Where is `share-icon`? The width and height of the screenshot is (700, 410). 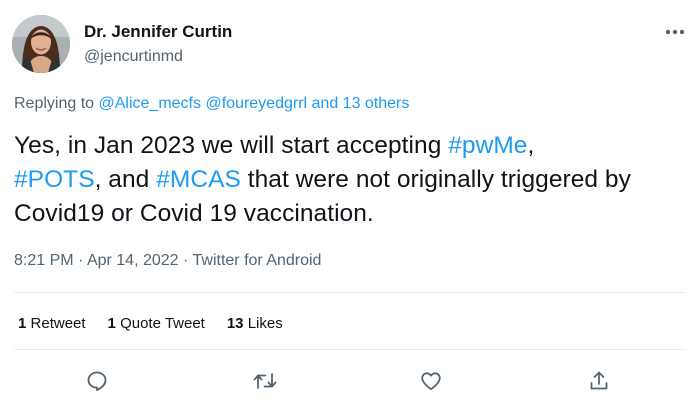
share-icon is located at coordinates (599, 380).